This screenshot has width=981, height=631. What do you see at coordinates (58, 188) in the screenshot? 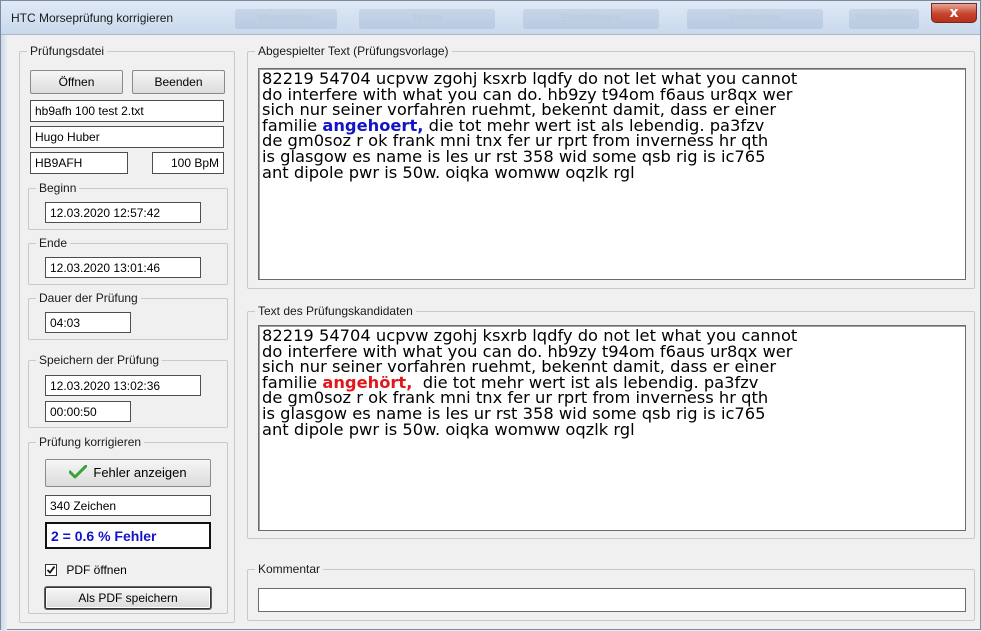
I see `begin-label: Beginn` at bounding box center [58, 188].